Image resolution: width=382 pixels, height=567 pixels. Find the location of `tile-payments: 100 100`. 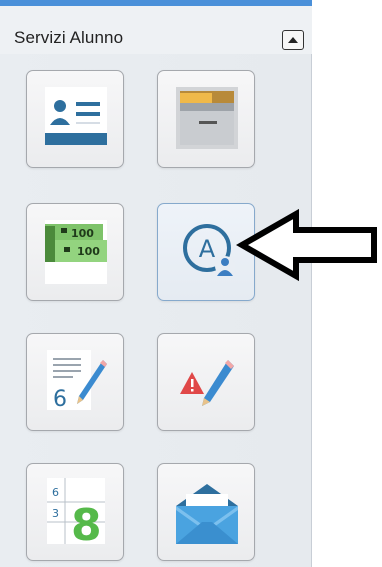

tile-payments: 100 100 is located at coordinates (75, 252).